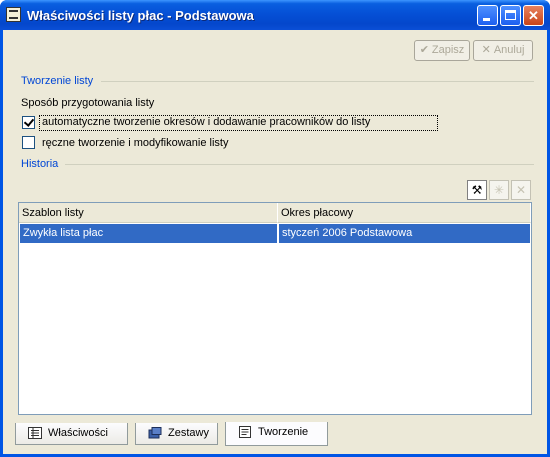  I want to click on title-bar: Właściwości listy płac - Podstawowa ✕, so click(275, 15).